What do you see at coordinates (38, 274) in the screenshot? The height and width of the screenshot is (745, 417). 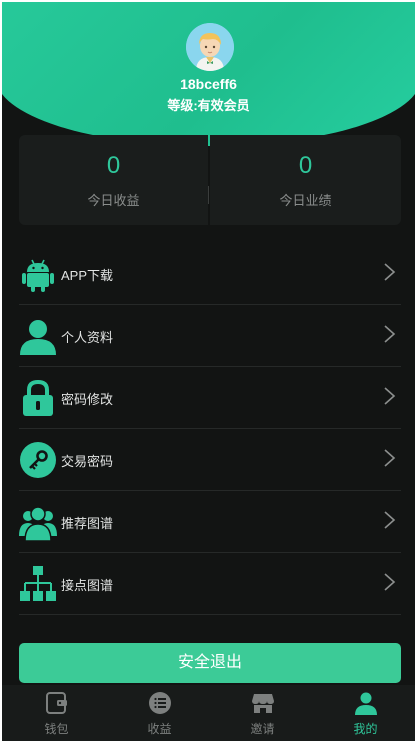 I see `android-icon` at bounding box center [38, 274].